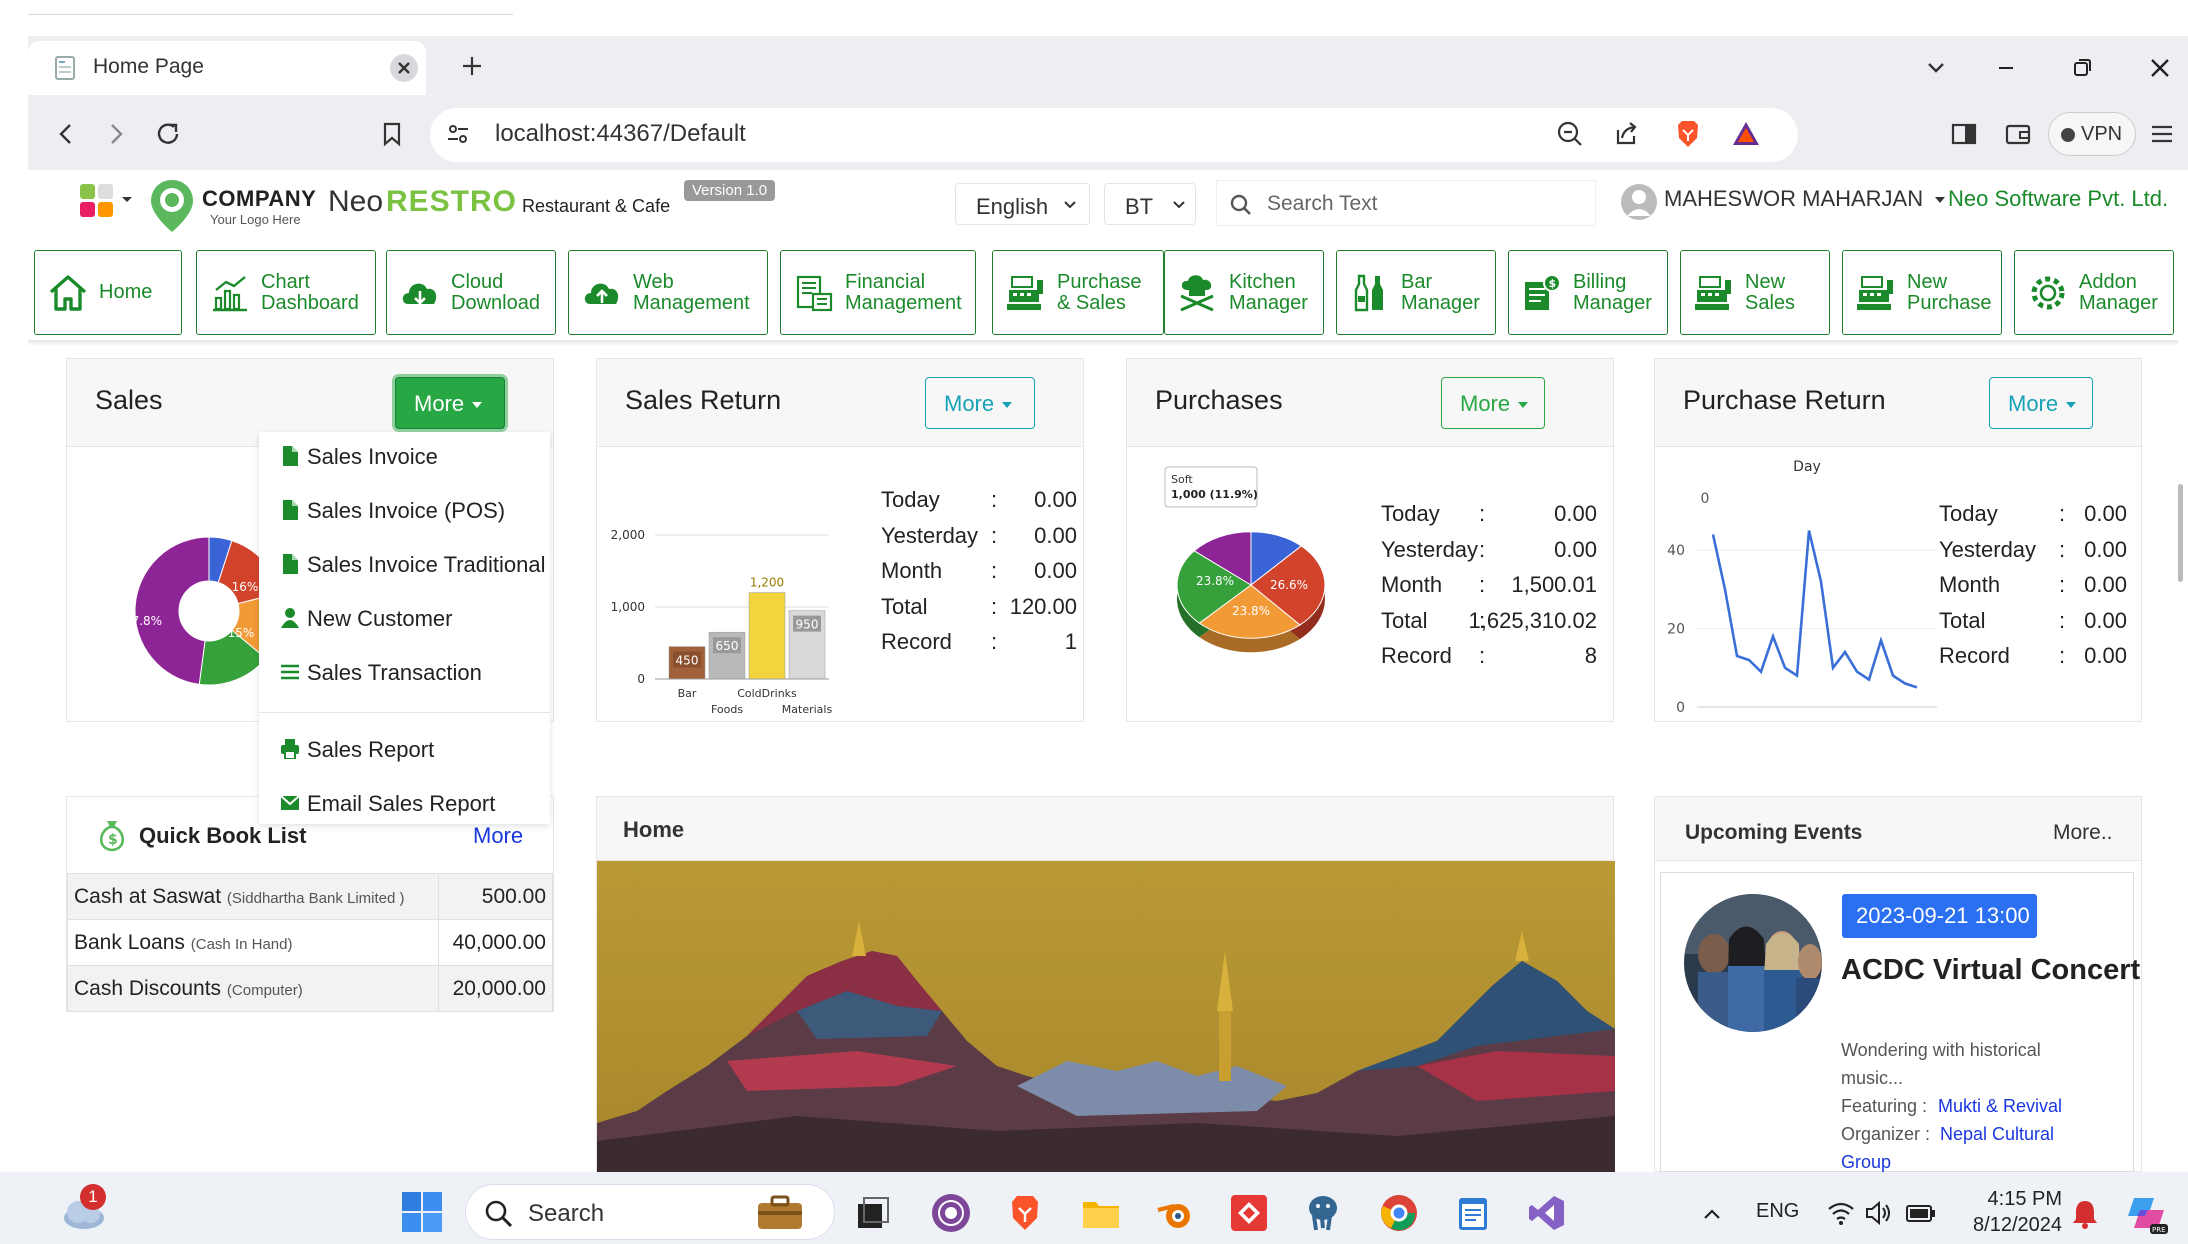  Describe the element at coordinates (2147, 1213) in the screenshot. I see `copilot-icon: PRE` at that location.